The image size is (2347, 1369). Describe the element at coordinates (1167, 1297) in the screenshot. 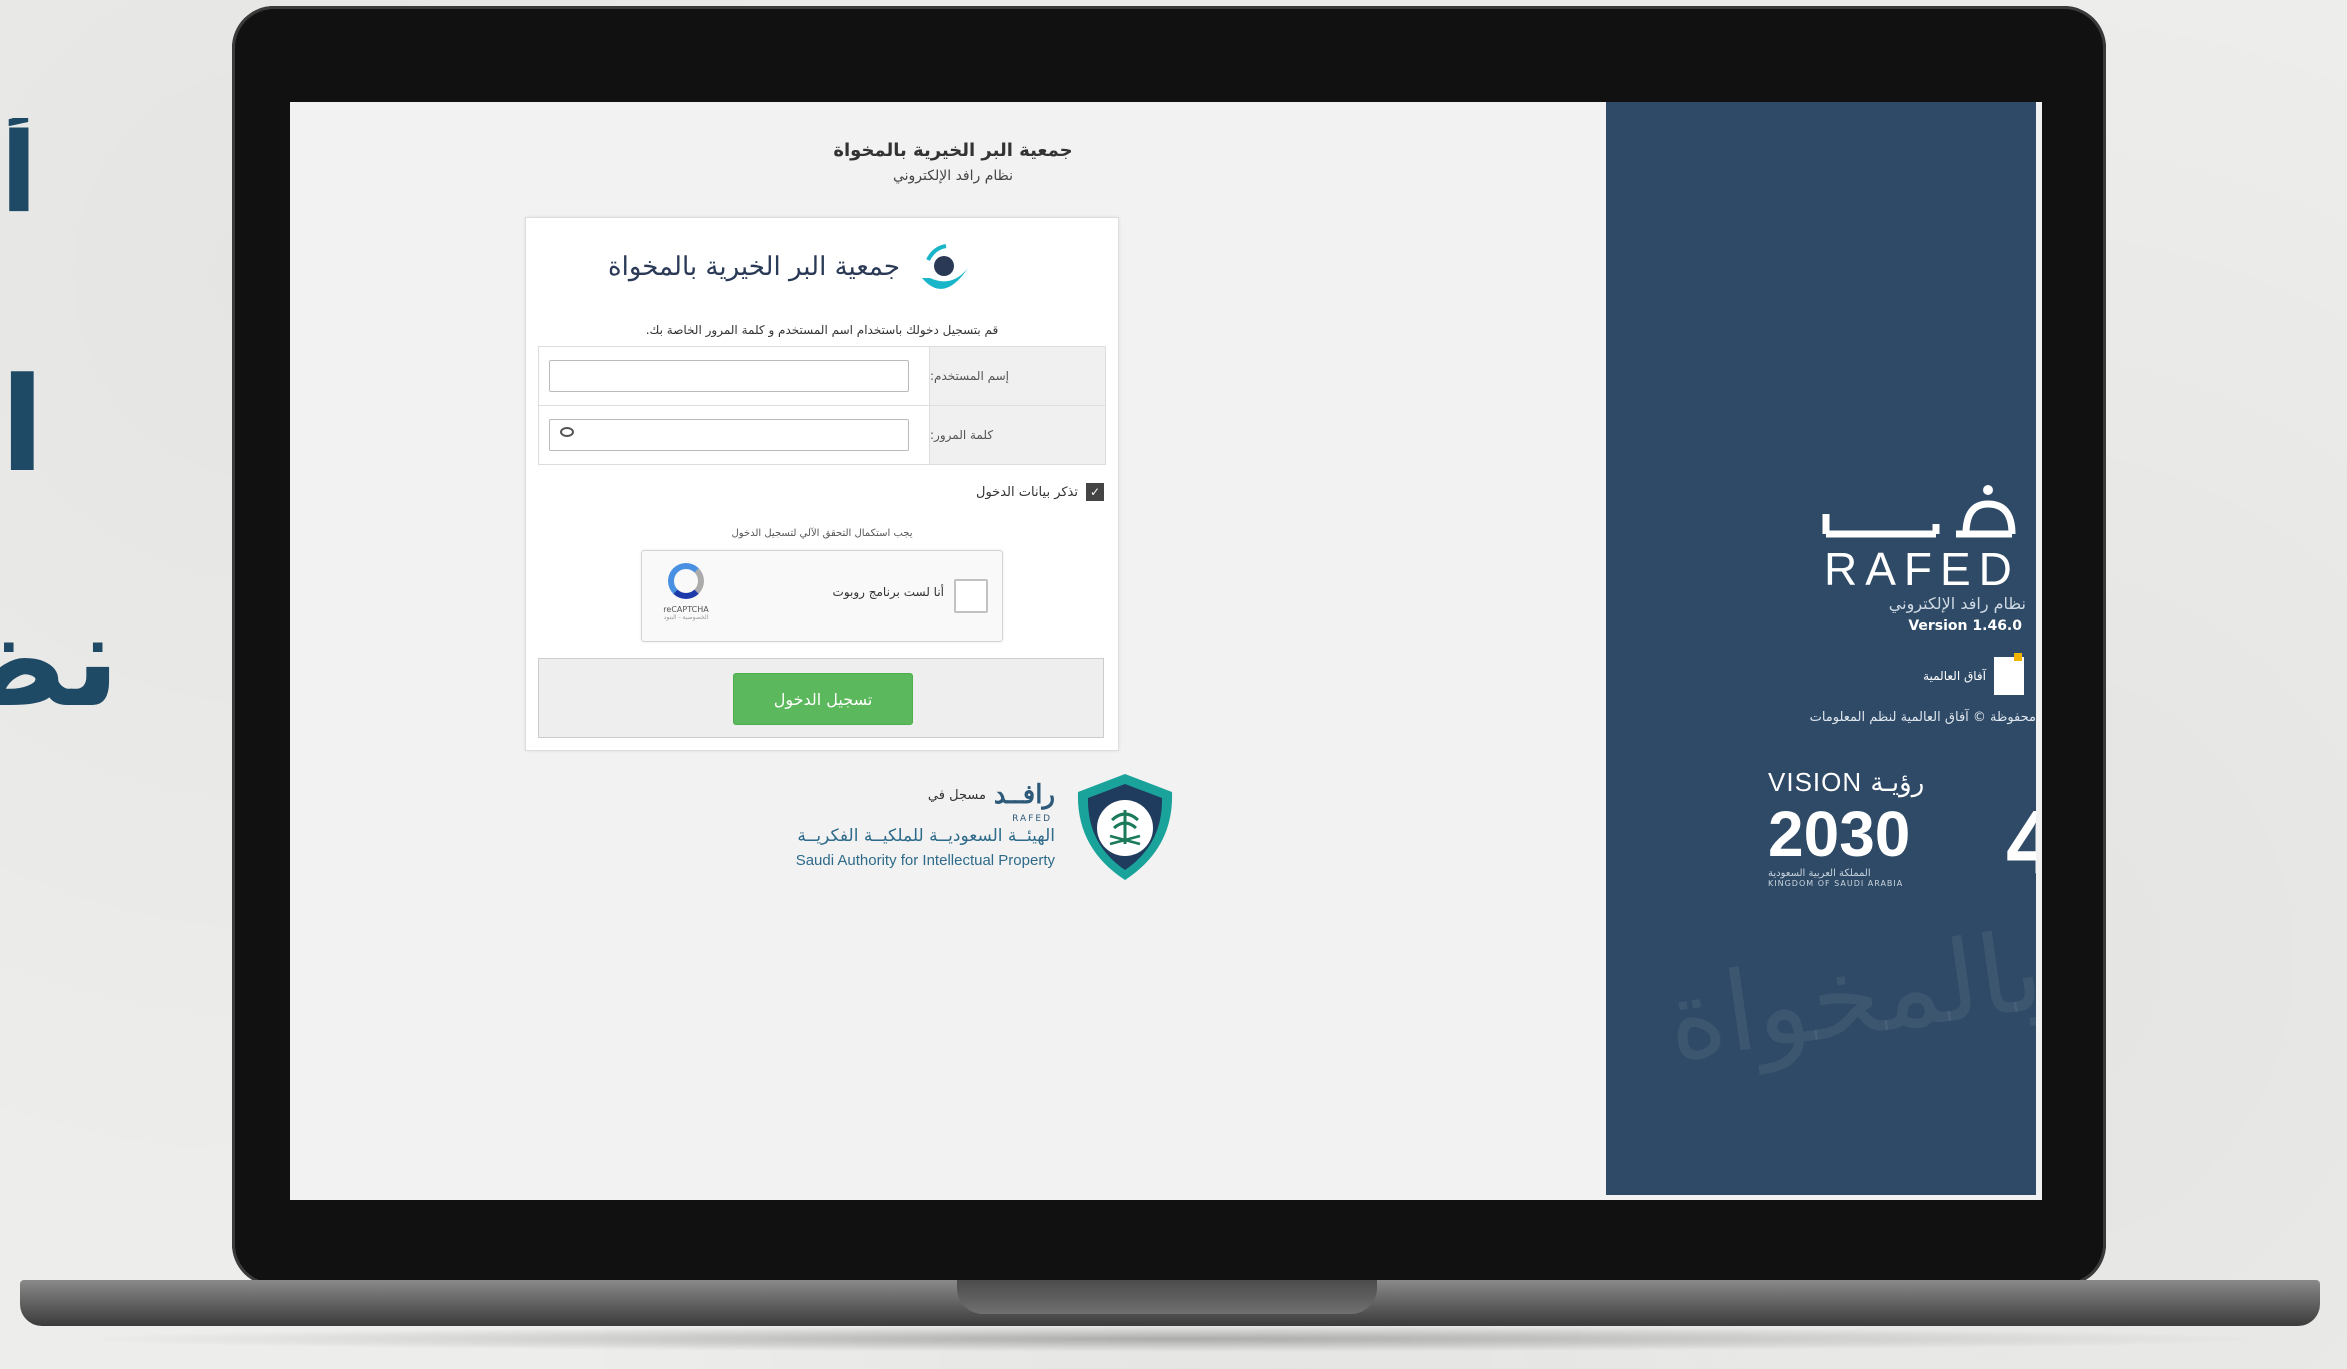

I see `laptop-notch` at that location.